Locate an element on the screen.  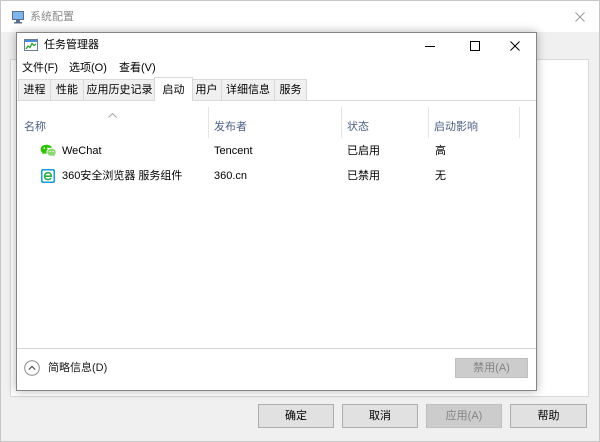
startup-item-impact: 无 is located at coordinates (440, 176).